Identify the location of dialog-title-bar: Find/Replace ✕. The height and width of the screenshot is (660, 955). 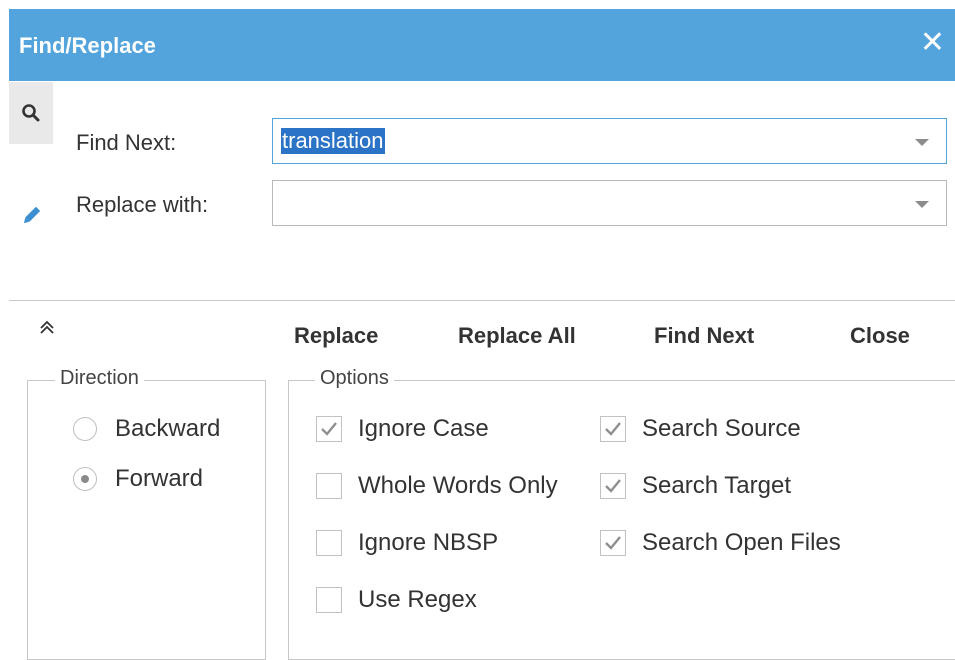
(482, 45).